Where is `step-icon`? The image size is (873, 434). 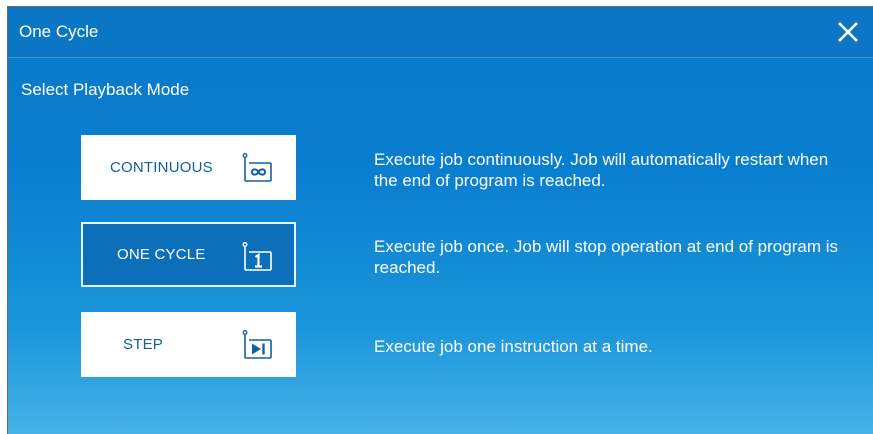 step-icon is located at coordinates (257, 345).